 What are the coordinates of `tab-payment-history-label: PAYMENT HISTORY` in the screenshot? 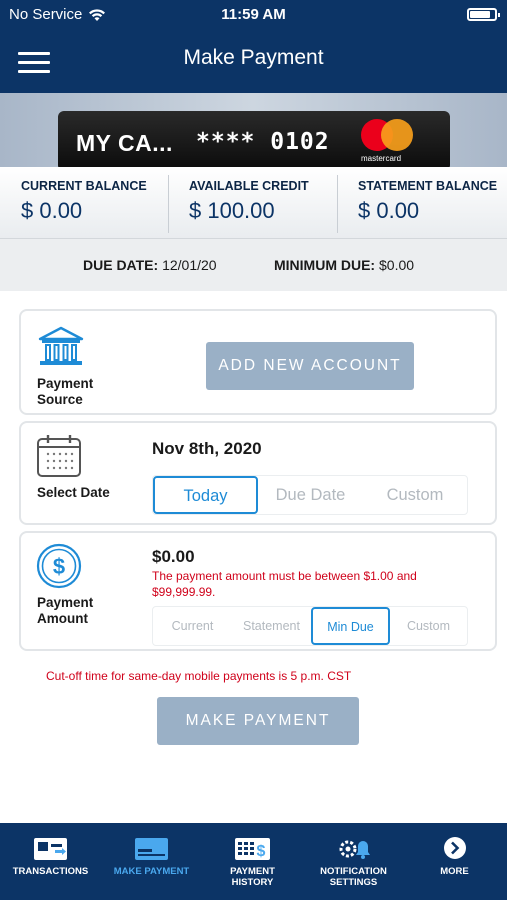 It's located at (252, 877).